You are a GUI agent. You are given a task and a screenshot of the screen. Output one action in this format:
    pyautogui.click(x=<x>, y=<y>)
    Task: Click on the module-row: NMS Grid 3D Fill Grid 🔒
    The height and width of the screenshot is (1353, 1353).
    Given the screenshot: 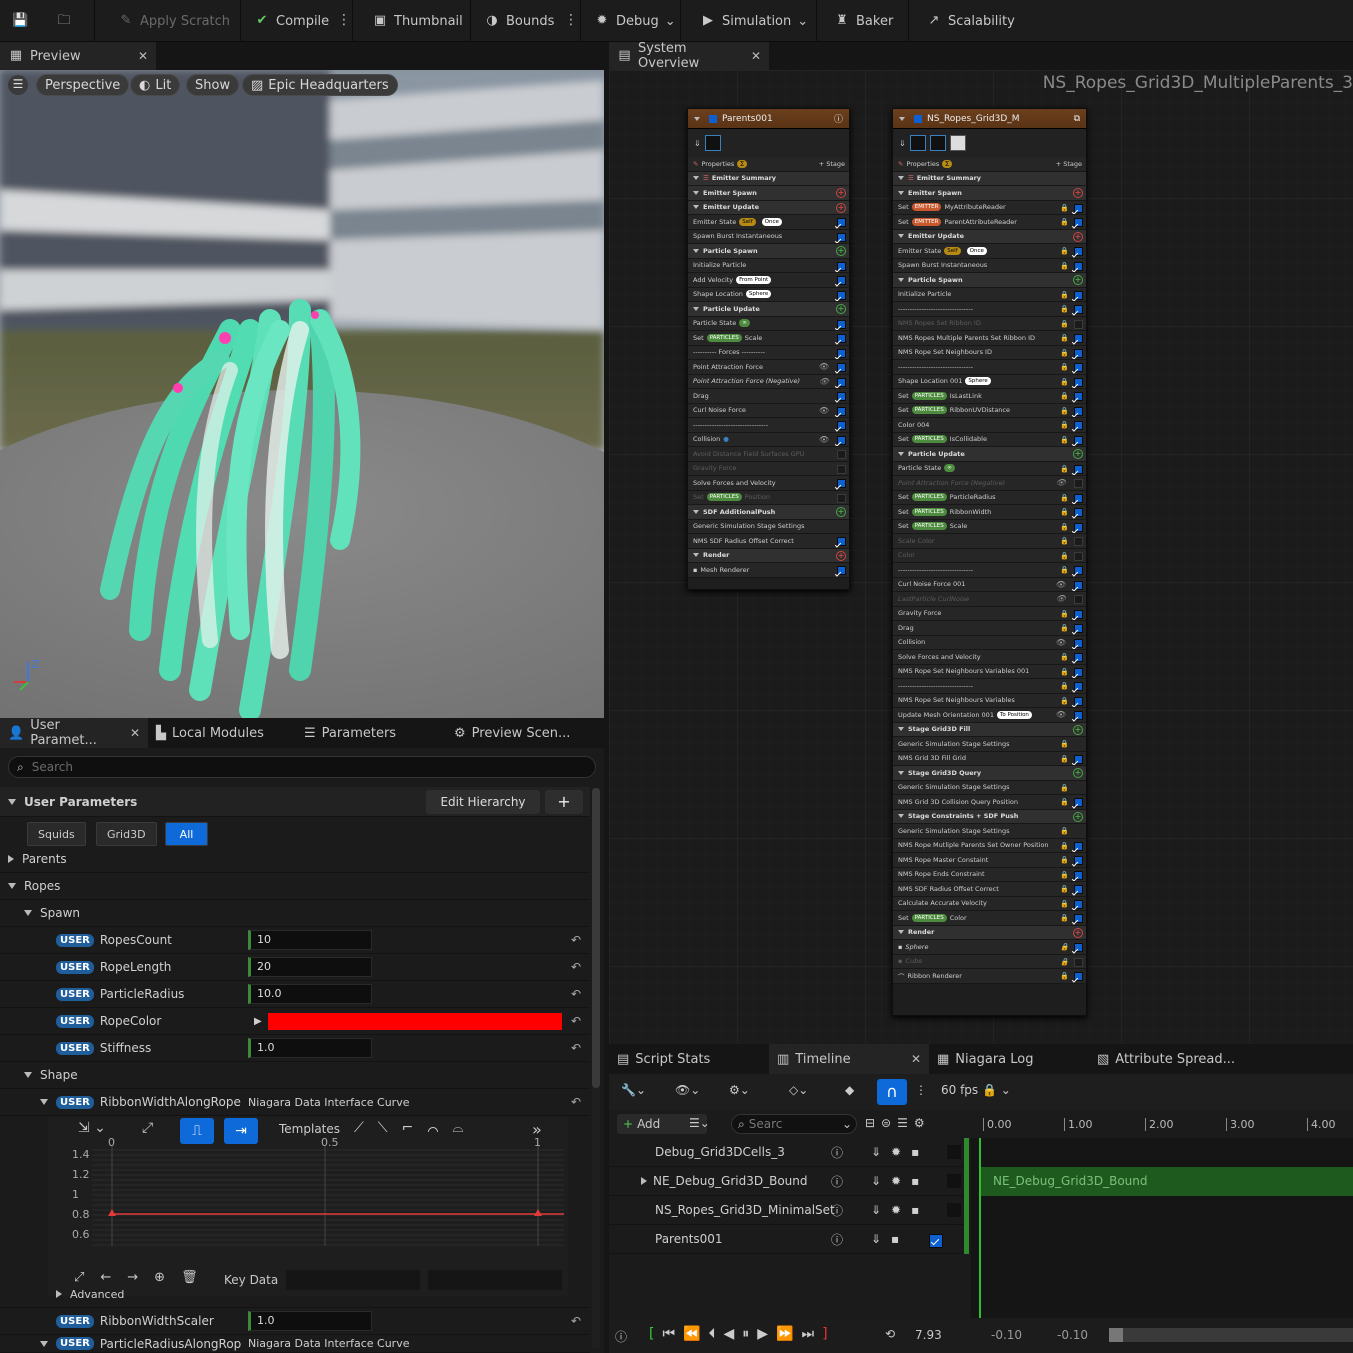 What is the action you would take?
    pyautogui.click(x=989, y=758)
    